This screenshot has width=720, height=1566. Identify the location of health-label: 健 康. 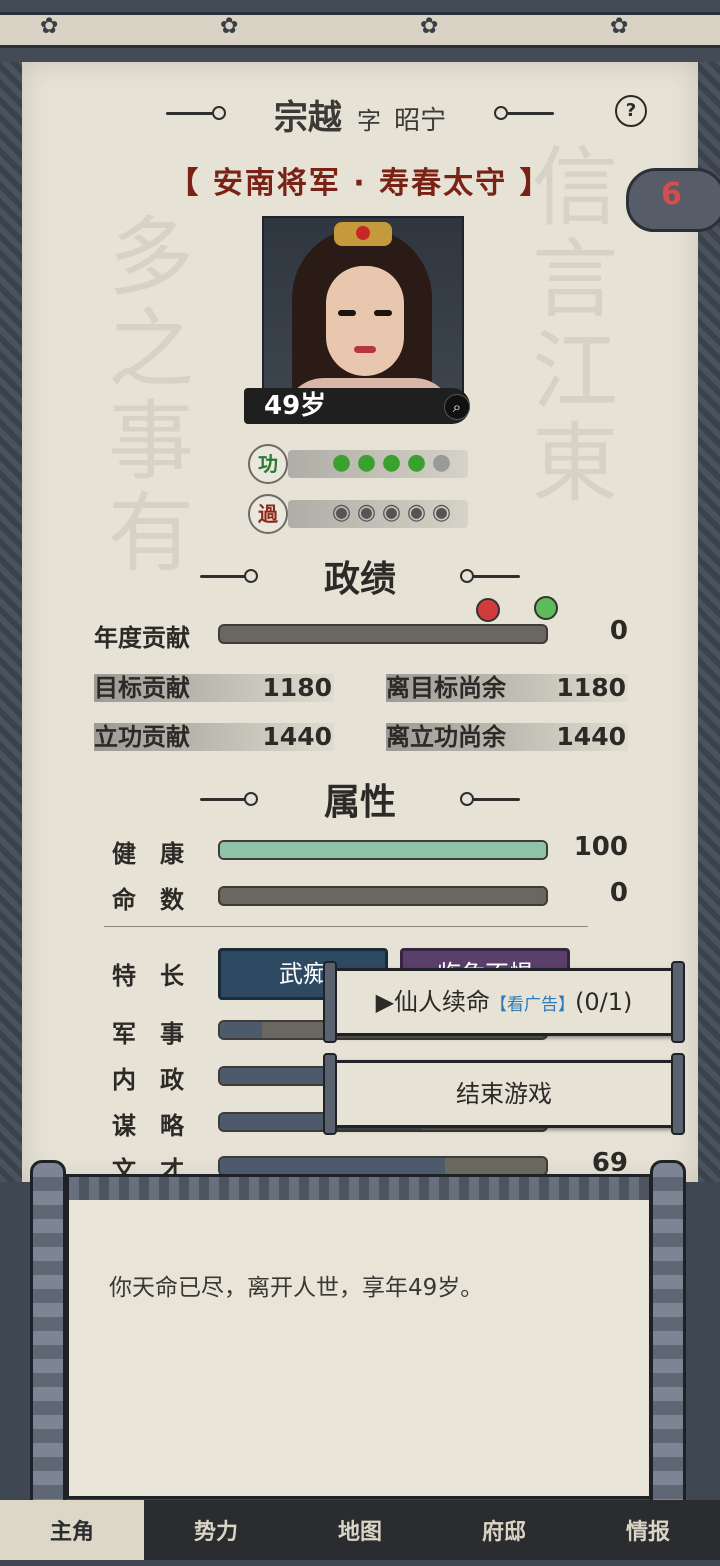
(148, 854).